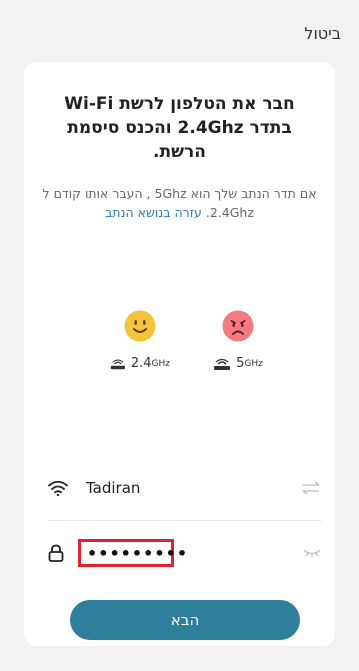 The image size is (359, 671). I want to click on band-value: 5, so click(240, 363).